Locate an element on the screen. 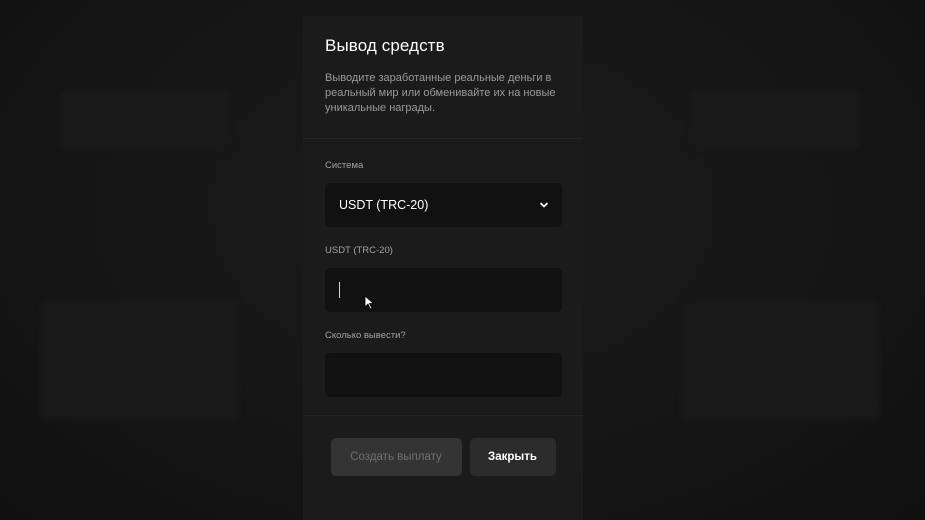 Image resolution: width=925 pixels, height=520 pixels. mouse-cursor-icon is located at coordinates (369, 302).